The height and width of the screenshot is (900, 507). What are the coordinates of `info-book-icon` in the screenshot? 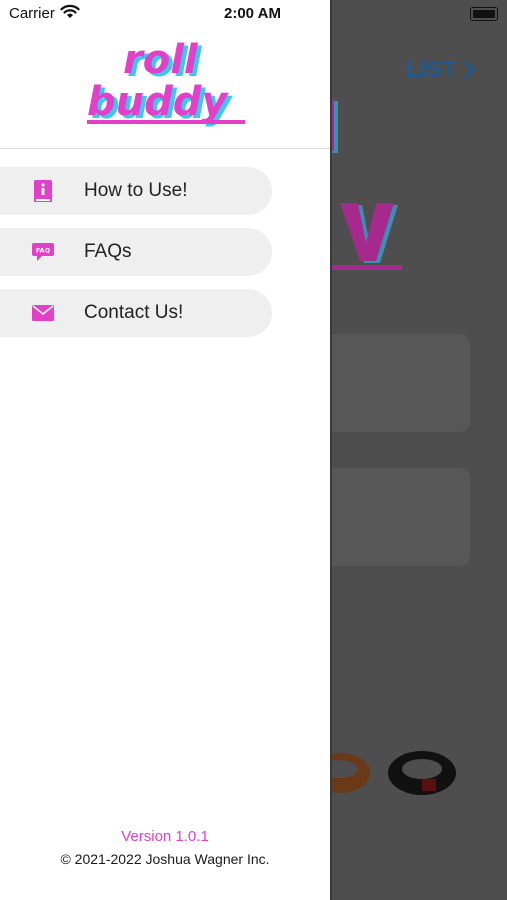 It's located at (43, 191).